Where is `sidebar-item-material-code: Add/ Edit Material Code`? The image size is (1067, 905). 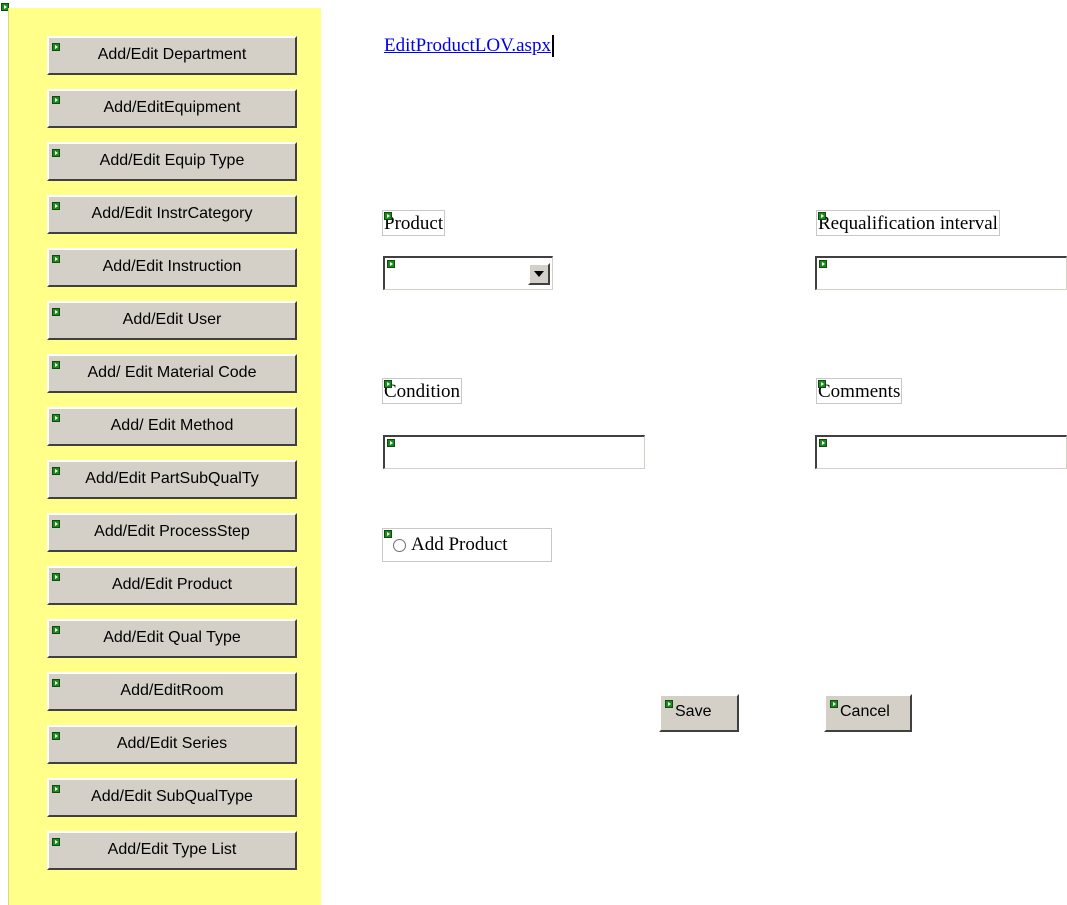
sidebar-item-material-code: Add/ Edit Material Code is located at coordinates (172, 373).